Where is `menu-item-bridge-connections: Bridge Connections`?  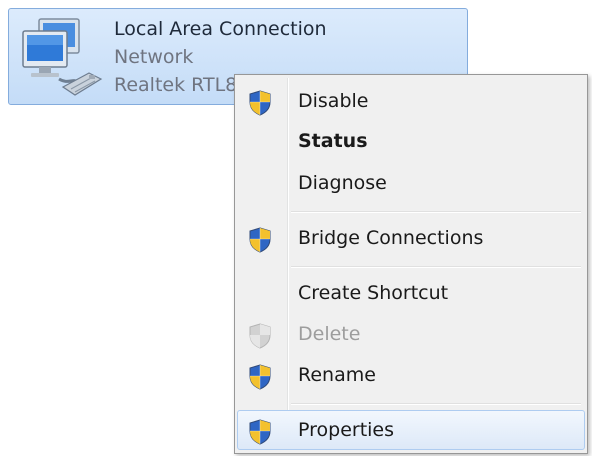 menu-item-bridge-connections: Bridge Connections is located at coordinates (411, 238).